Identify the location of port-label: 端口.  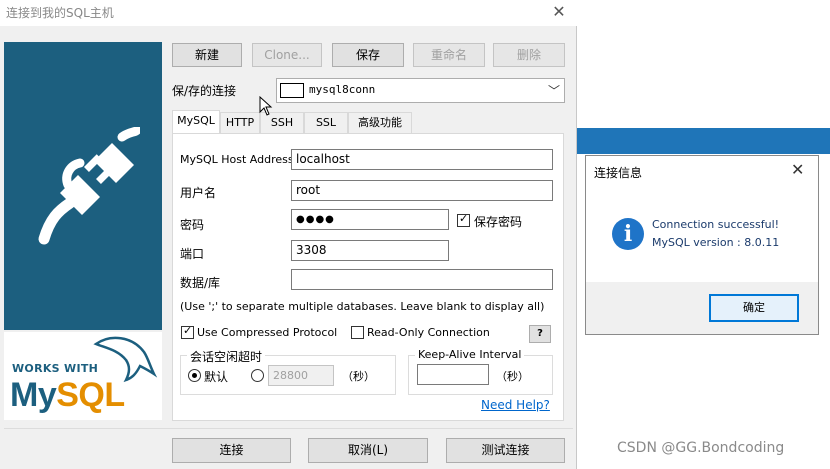
(192, 254).